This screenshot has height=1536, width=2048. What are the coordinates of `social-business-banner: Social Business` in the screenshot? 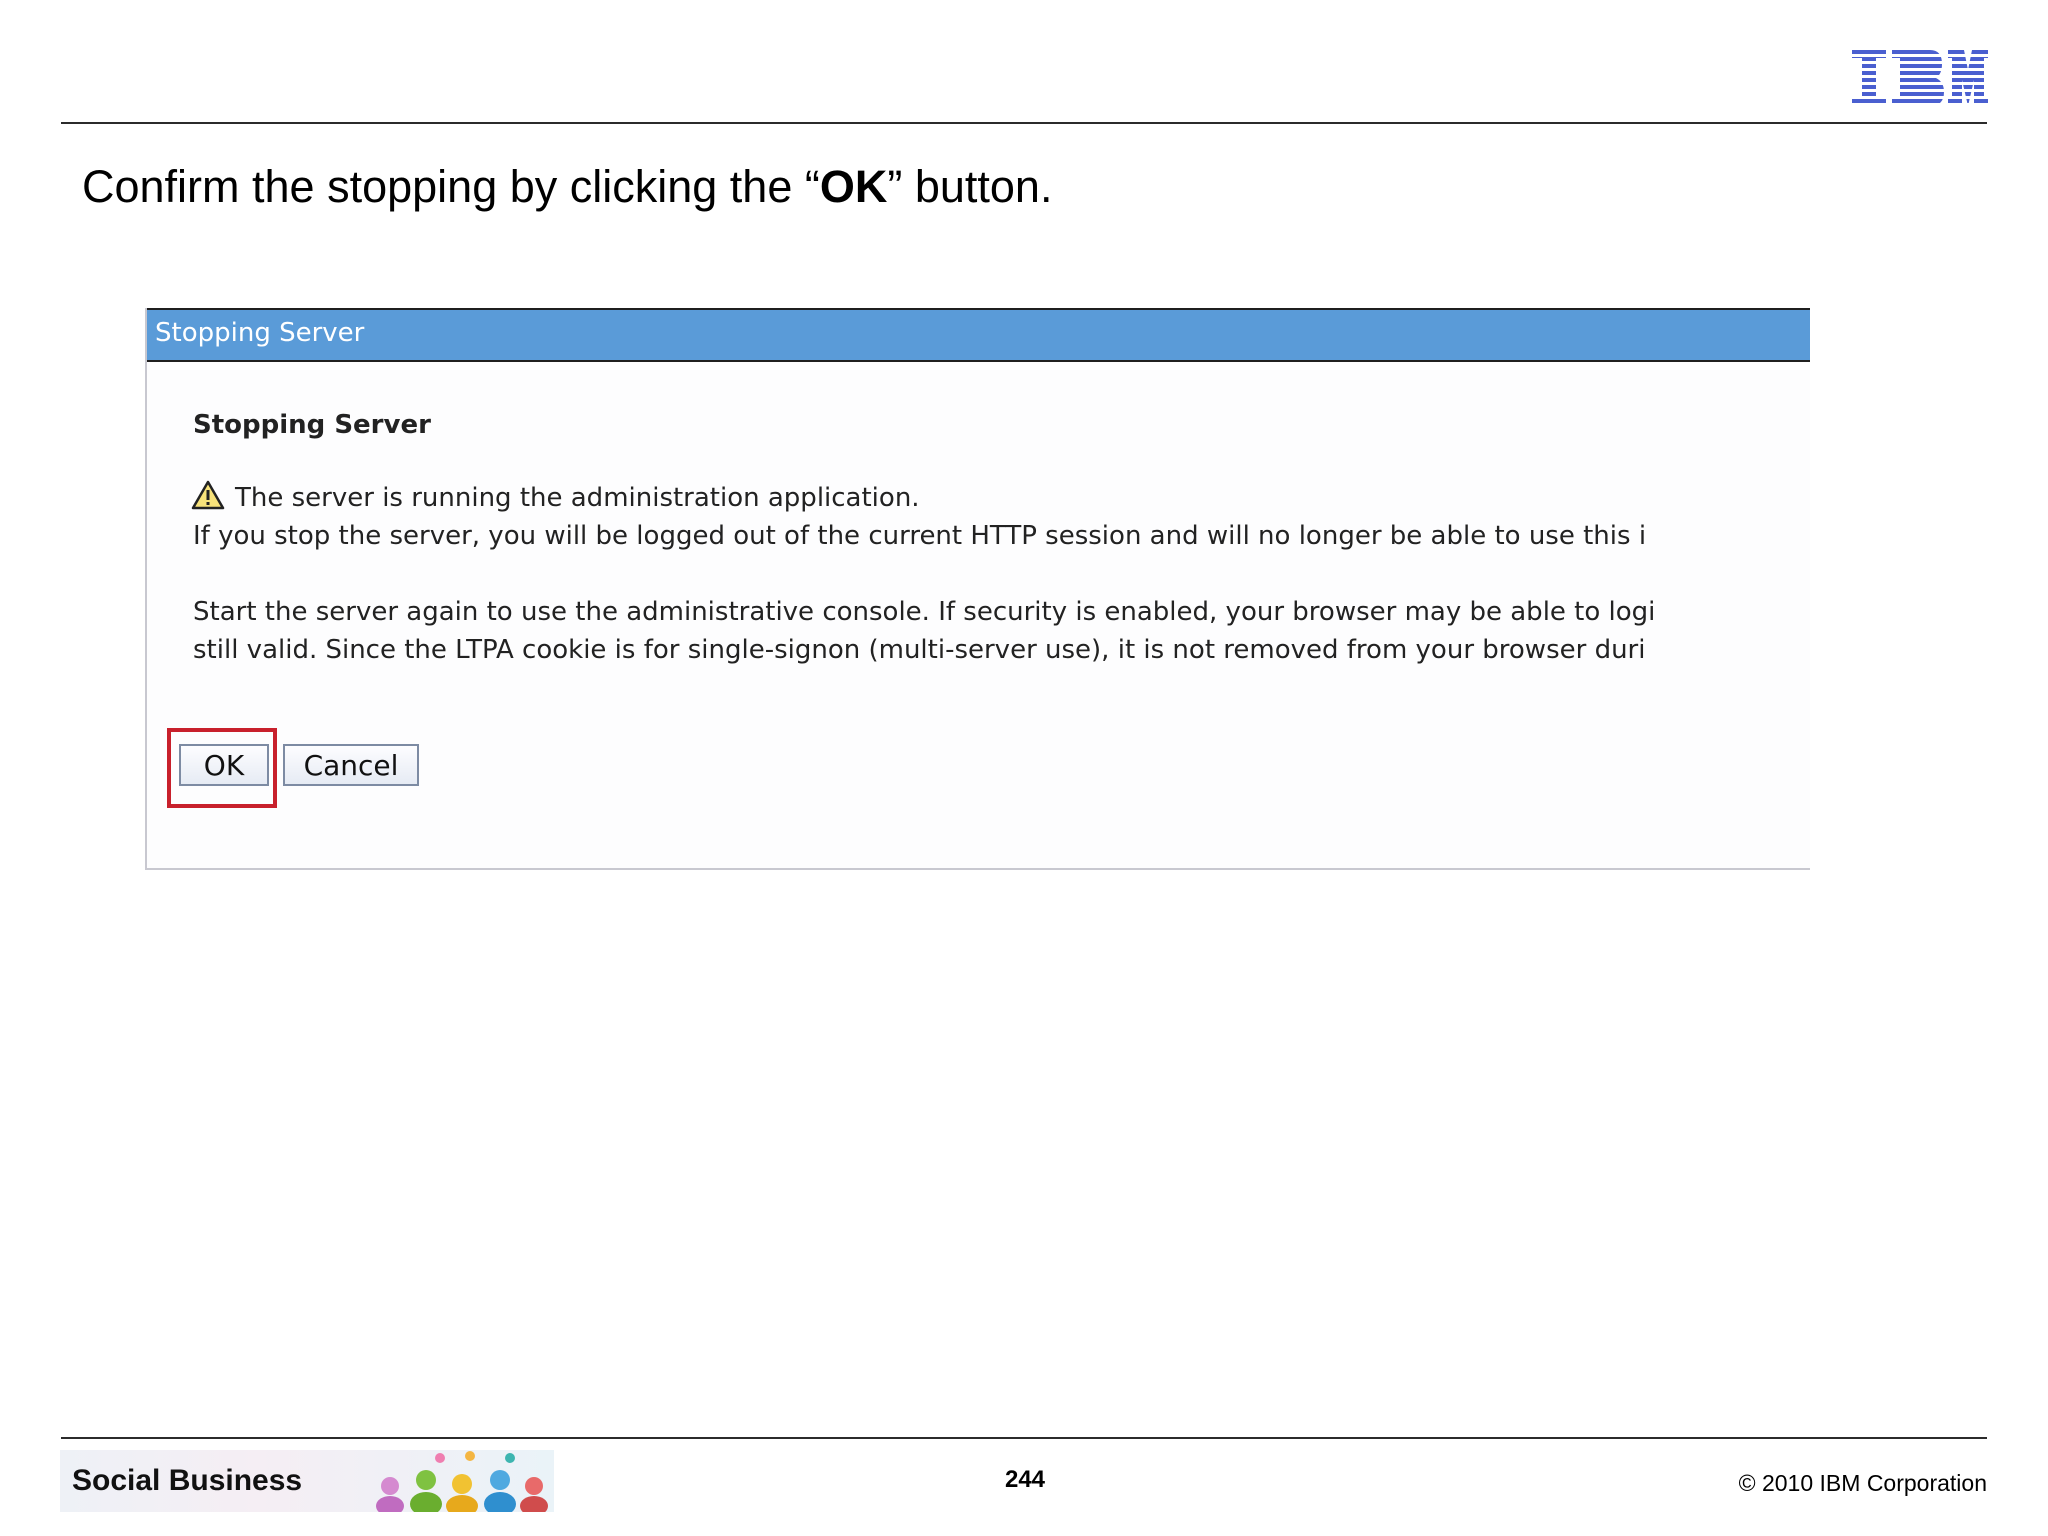 It's located at (307, 1481).